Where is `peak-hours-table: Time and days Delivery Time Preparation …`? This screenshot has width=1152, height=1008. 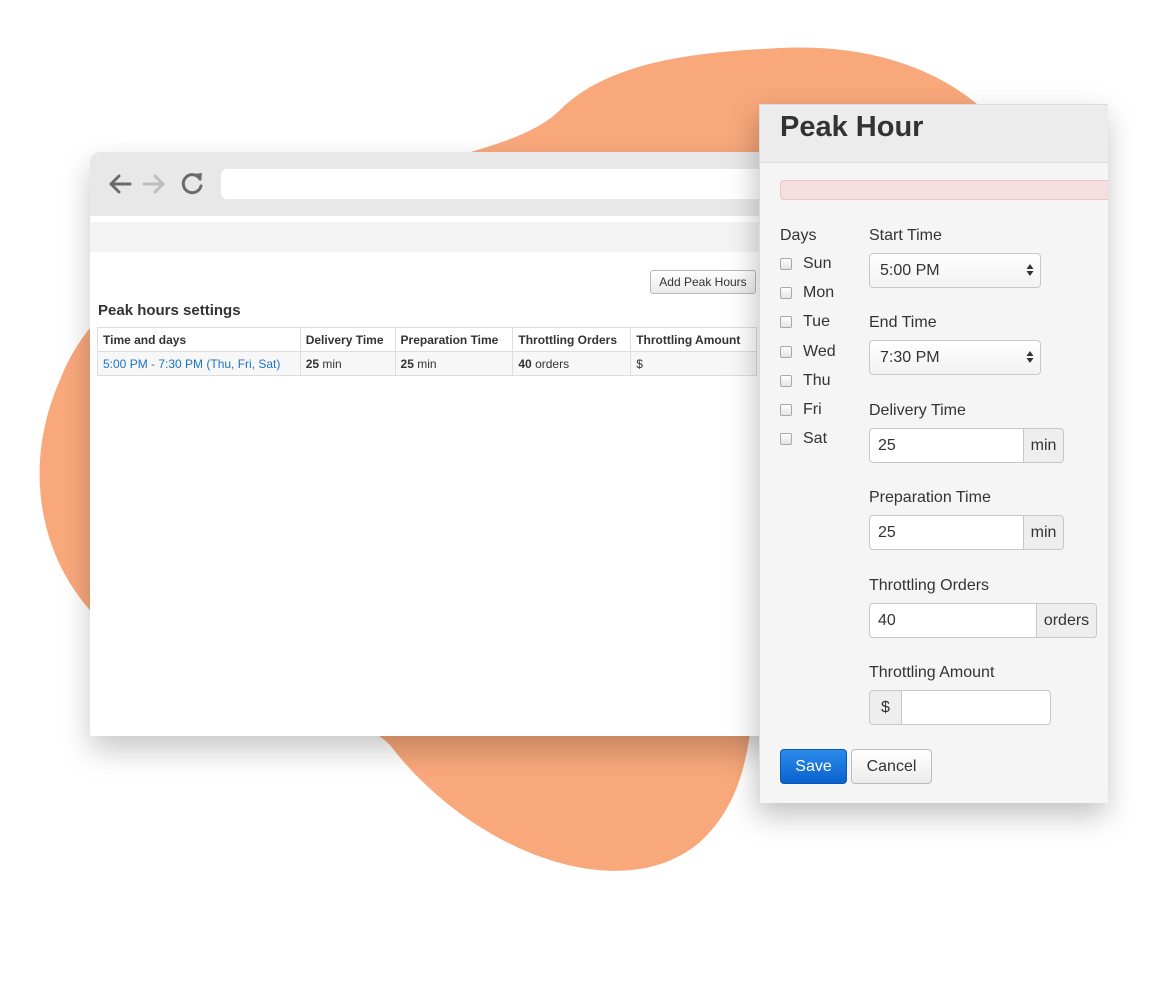
peak-hours-table: Time and days Delivery Time Preparation … is located at coordinates (427, 351).